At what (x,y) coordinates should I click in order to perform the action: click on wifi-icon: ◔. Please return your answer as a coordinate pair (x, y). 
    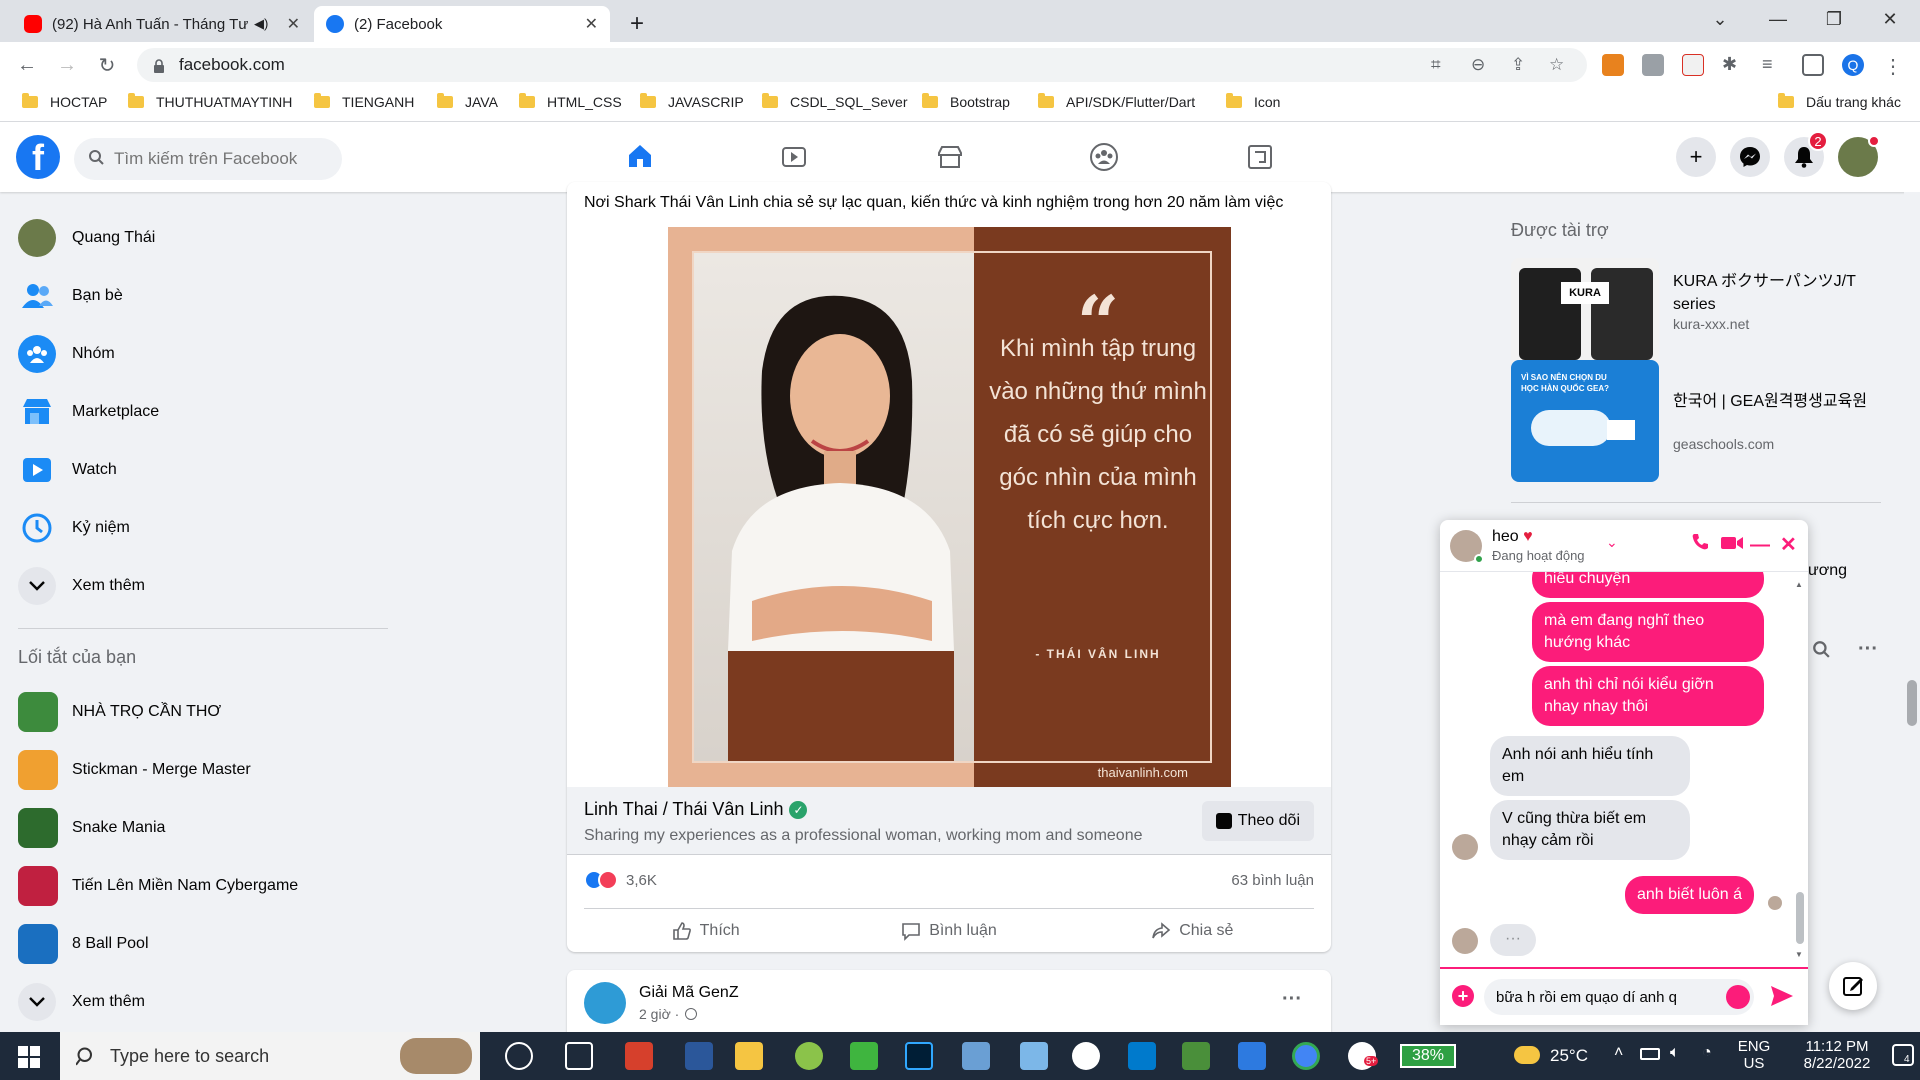
    Looking at the image, I should click on (1707, 1053).